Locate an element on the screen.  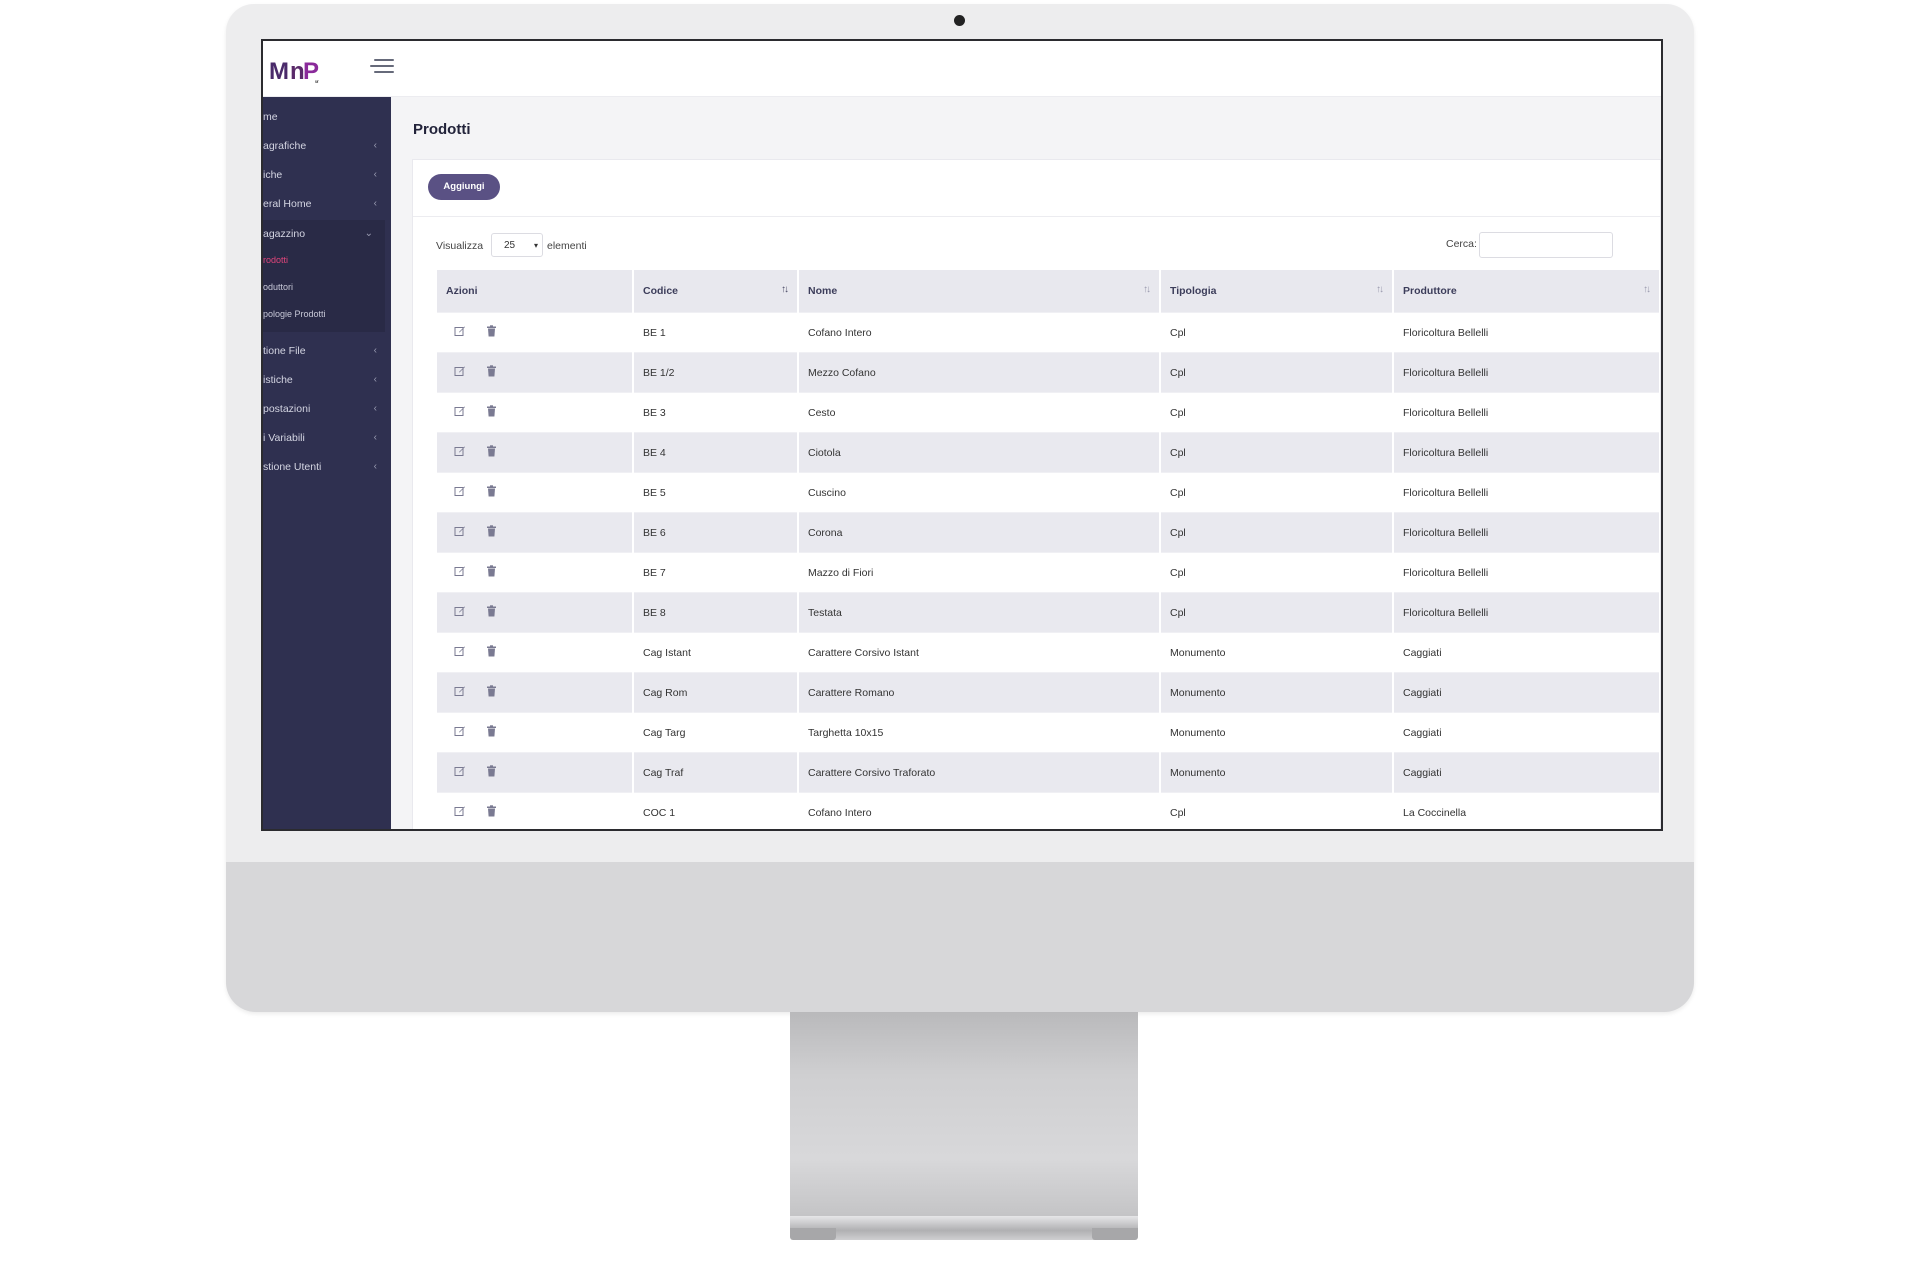
sidebar-item-pratiche: iche ‹ is located at coordinates (327, 175).